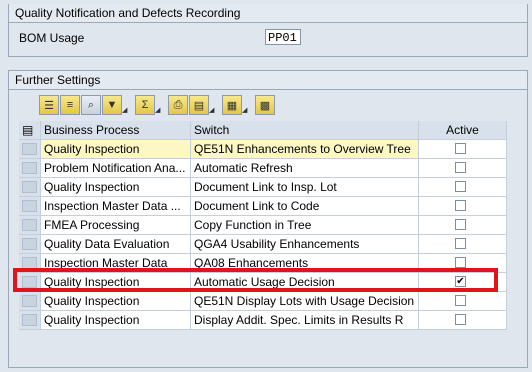 The width and height of the screenshot is (532, 372). What do you see at coordinates (305, 168) in the screenshot?
I see `switch-cell: Automatic Refresh` at bounding box center [305, 168].